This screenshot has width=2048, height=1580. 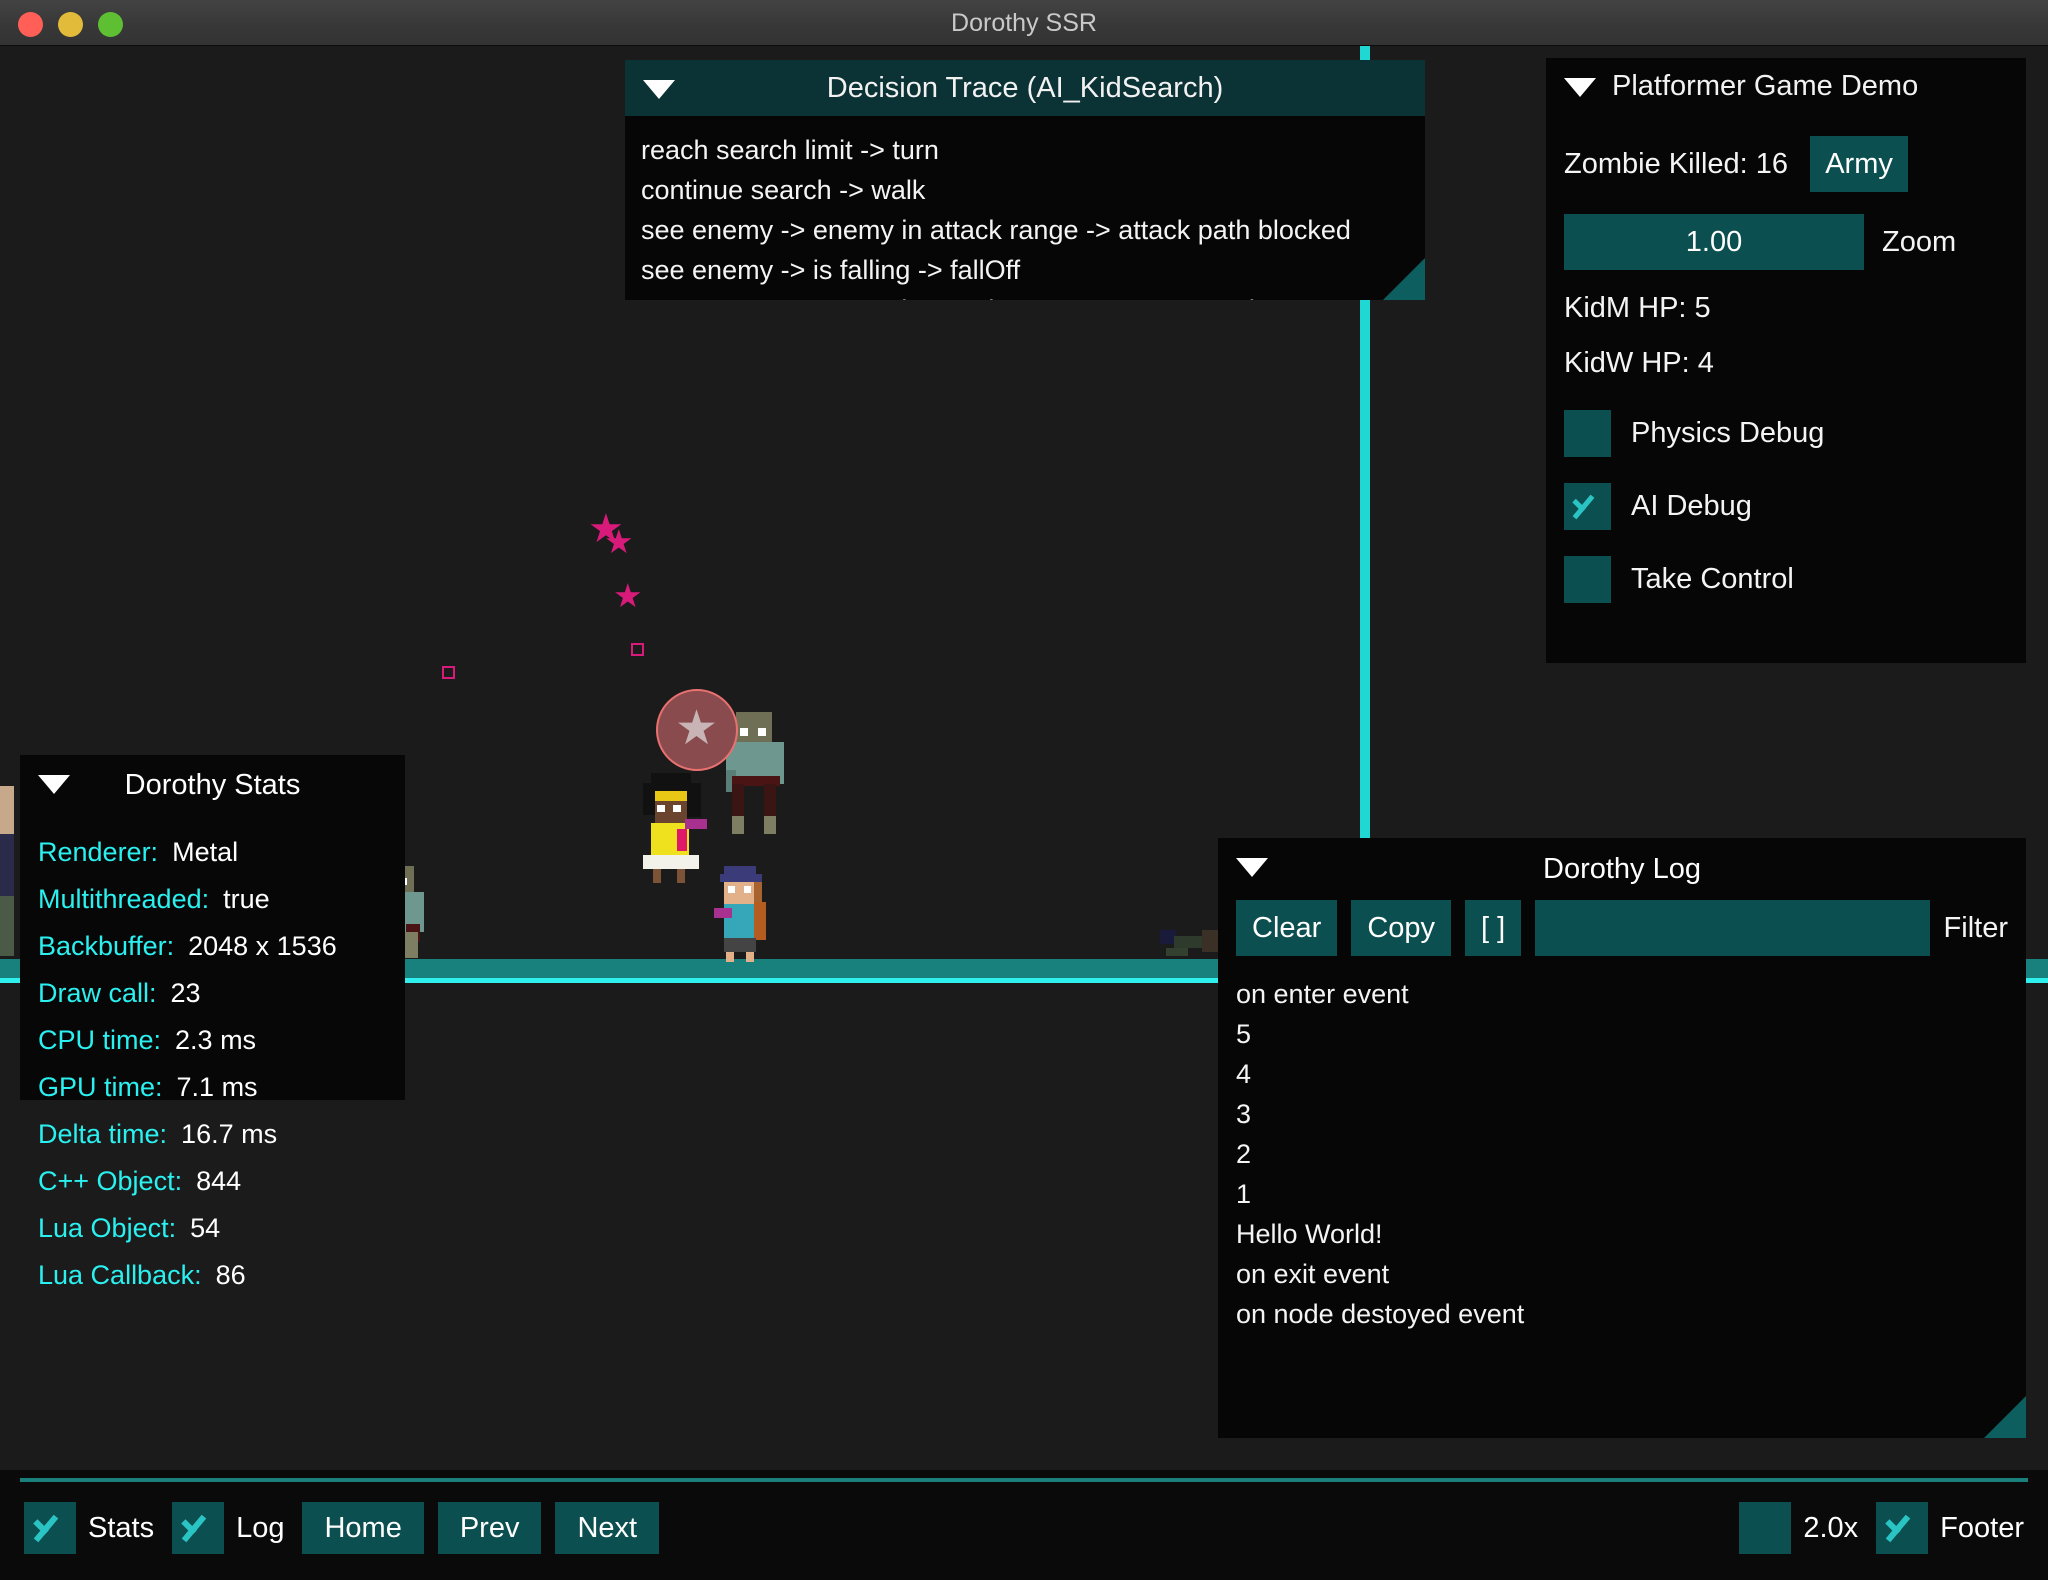 I want to click on dorothy-log-title: Dorothy Log, so click(x=1622, y=869).